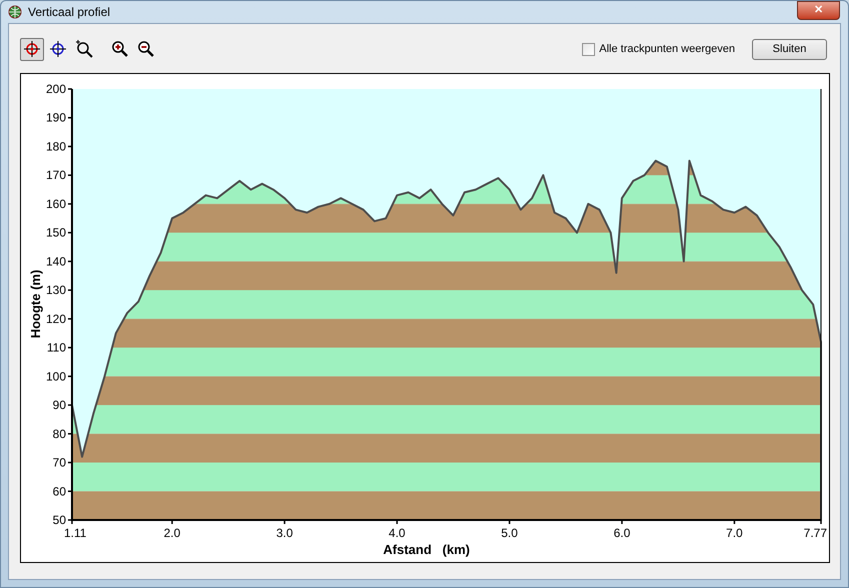 Image resolution: width=849 pixels, height=588 pixels. I want to click on y-tick-label: 140, so click(56, 261).